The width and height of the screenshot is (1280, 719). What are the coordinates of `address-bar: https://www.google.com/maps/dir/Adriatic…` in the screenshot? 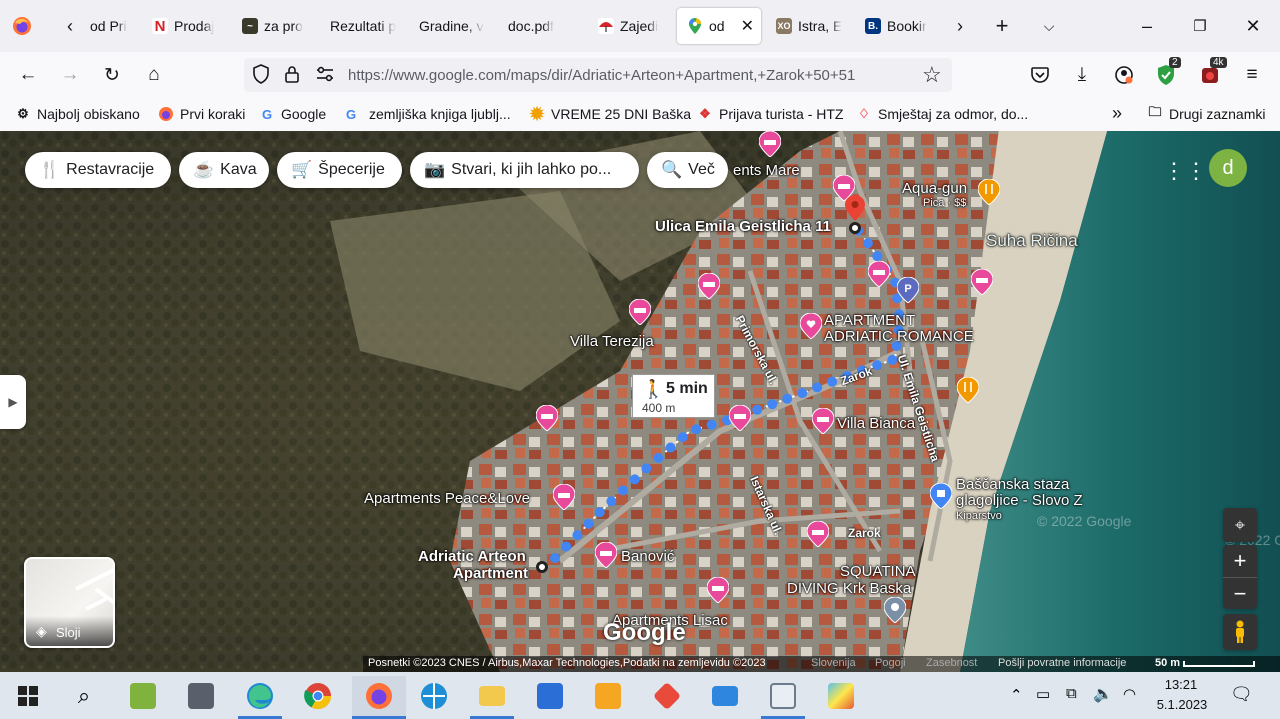 It's located at (598, 75).